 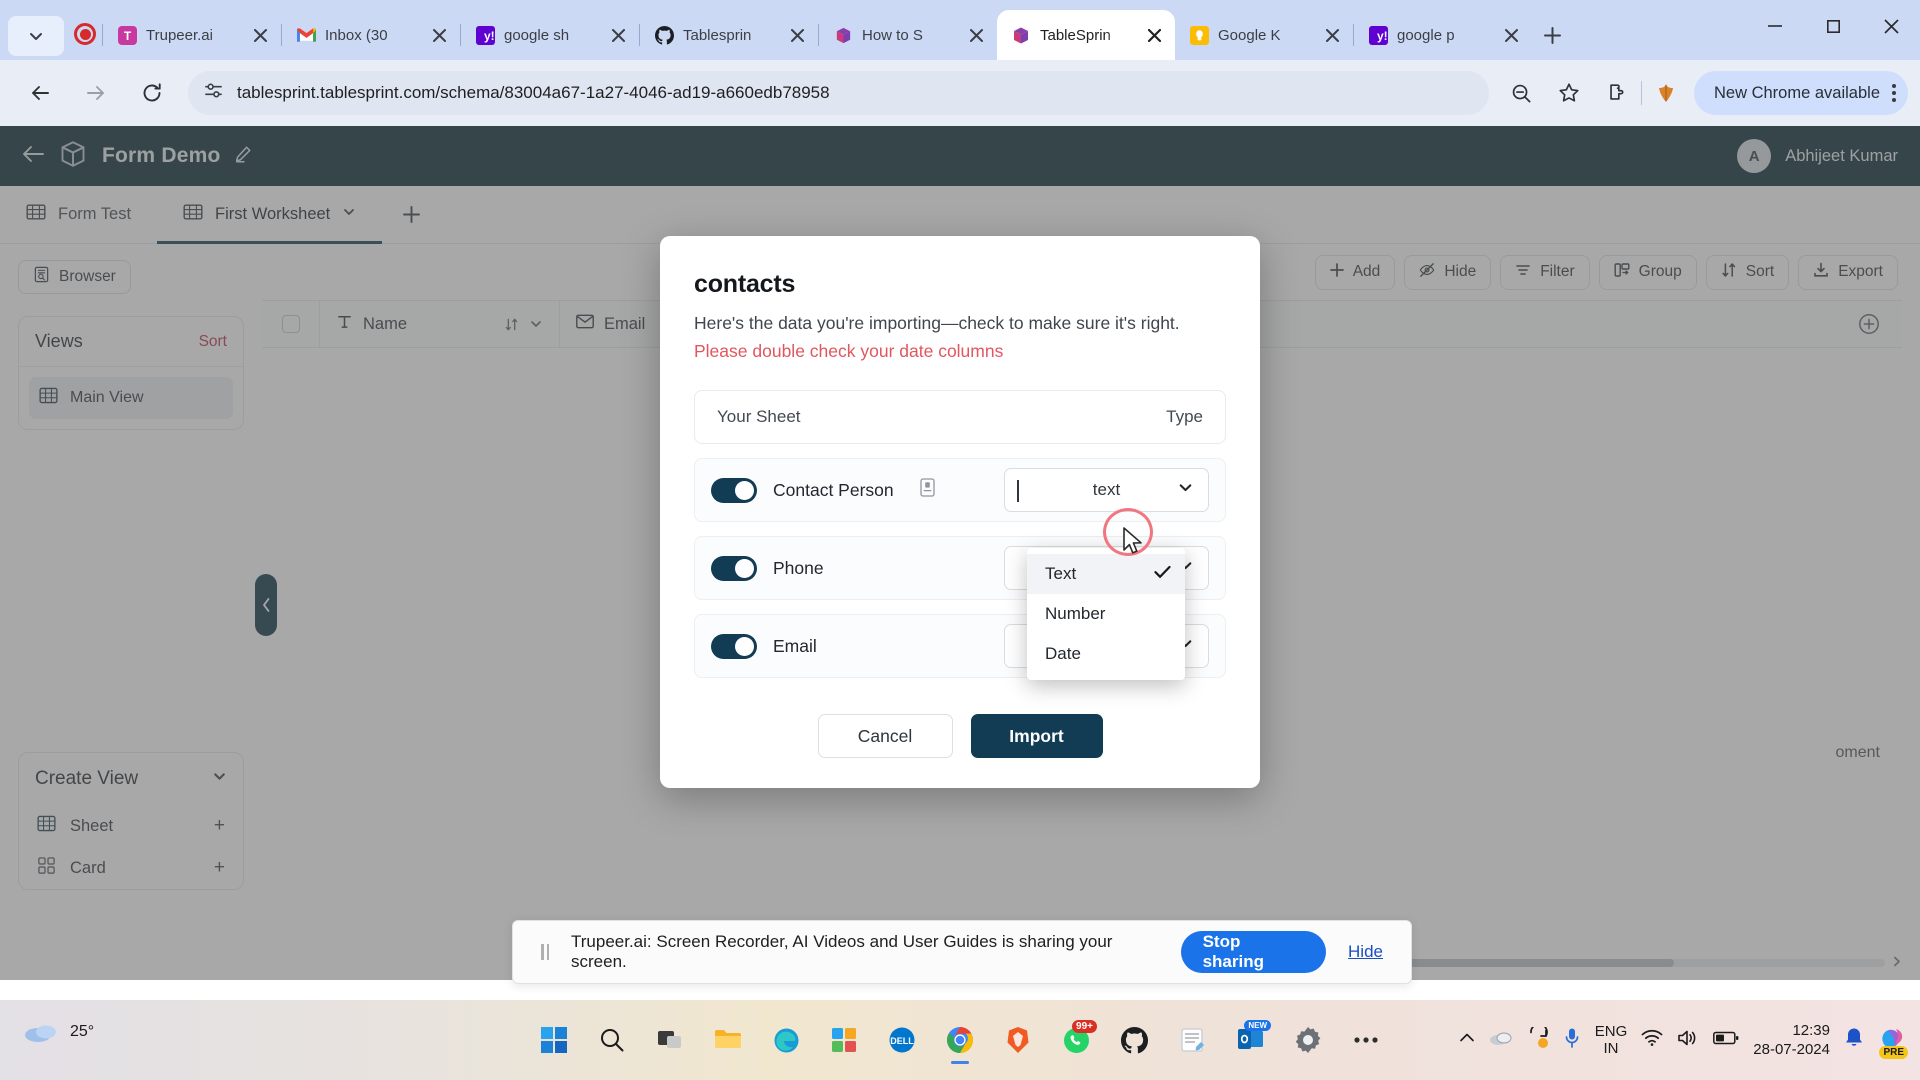 What do you see at coordinates (892, 35) in the screenshot?
I see `tab-label: How to S` at bounding box center [892, 35].